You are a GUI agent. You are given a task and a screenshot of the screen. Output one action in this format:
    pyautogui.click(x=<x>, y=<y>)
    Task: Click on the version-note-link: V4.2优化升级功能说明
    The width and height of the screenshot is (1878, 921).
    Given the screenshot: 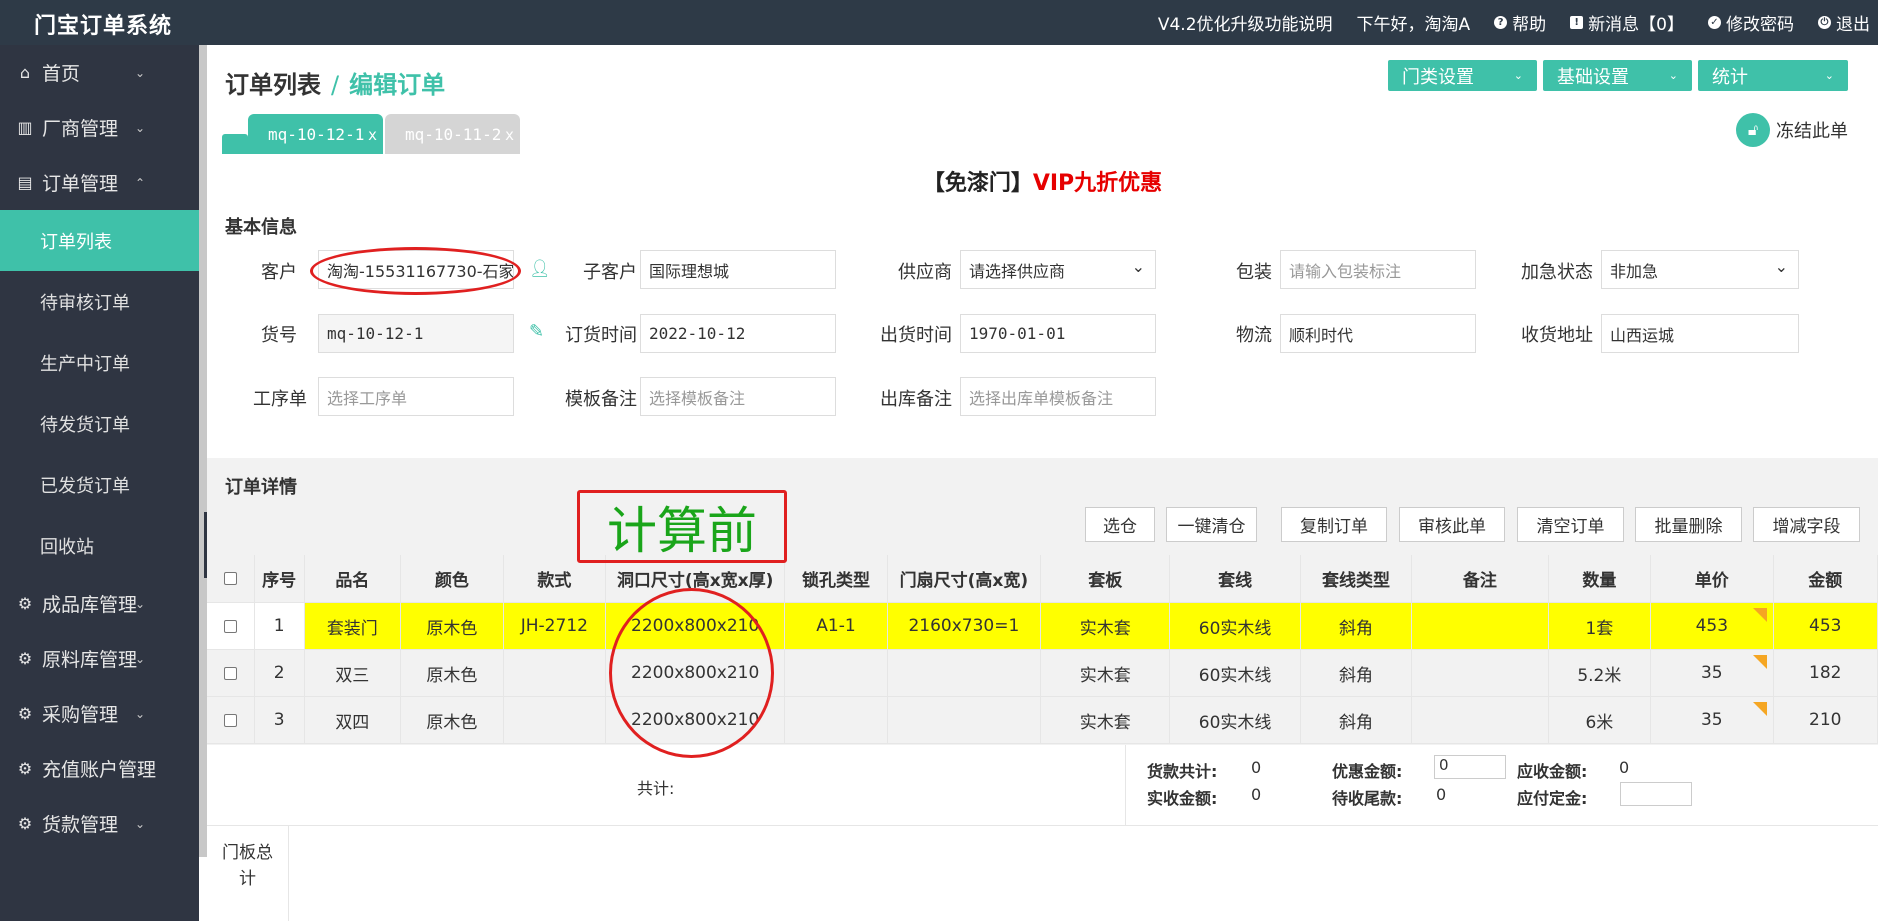 What is the action you would take?
    pyautogui.click(x=1245, y=22)
    